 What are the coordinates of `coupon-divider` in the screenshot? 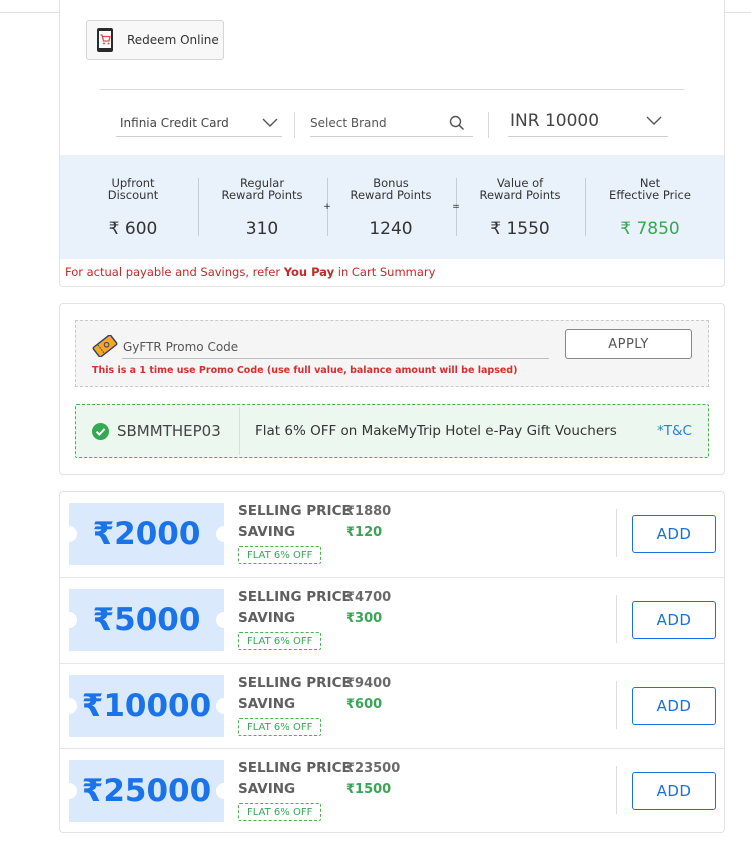 It's located at (239, 431).